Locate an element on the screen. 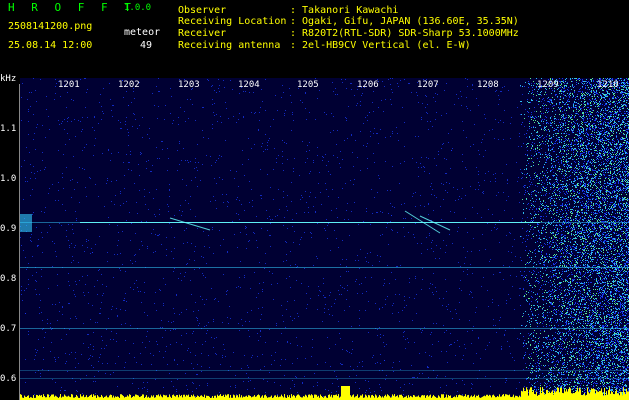 The width and height of the screenshot is (629, 400). meteor-label: meteor is located at coordinates (142, 32).